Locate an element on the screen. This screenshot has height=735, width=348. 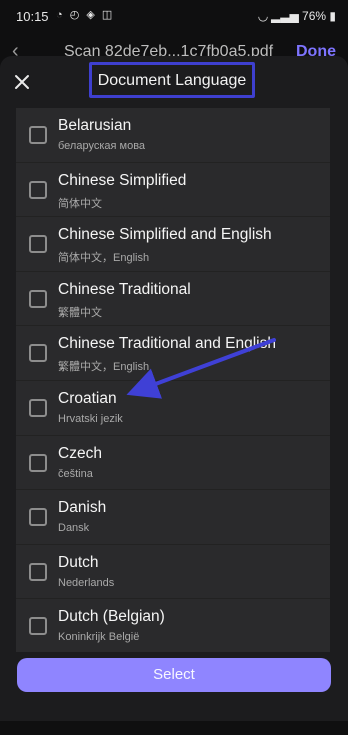
language-native-name: Dansk is located at coordinates (74, 528).